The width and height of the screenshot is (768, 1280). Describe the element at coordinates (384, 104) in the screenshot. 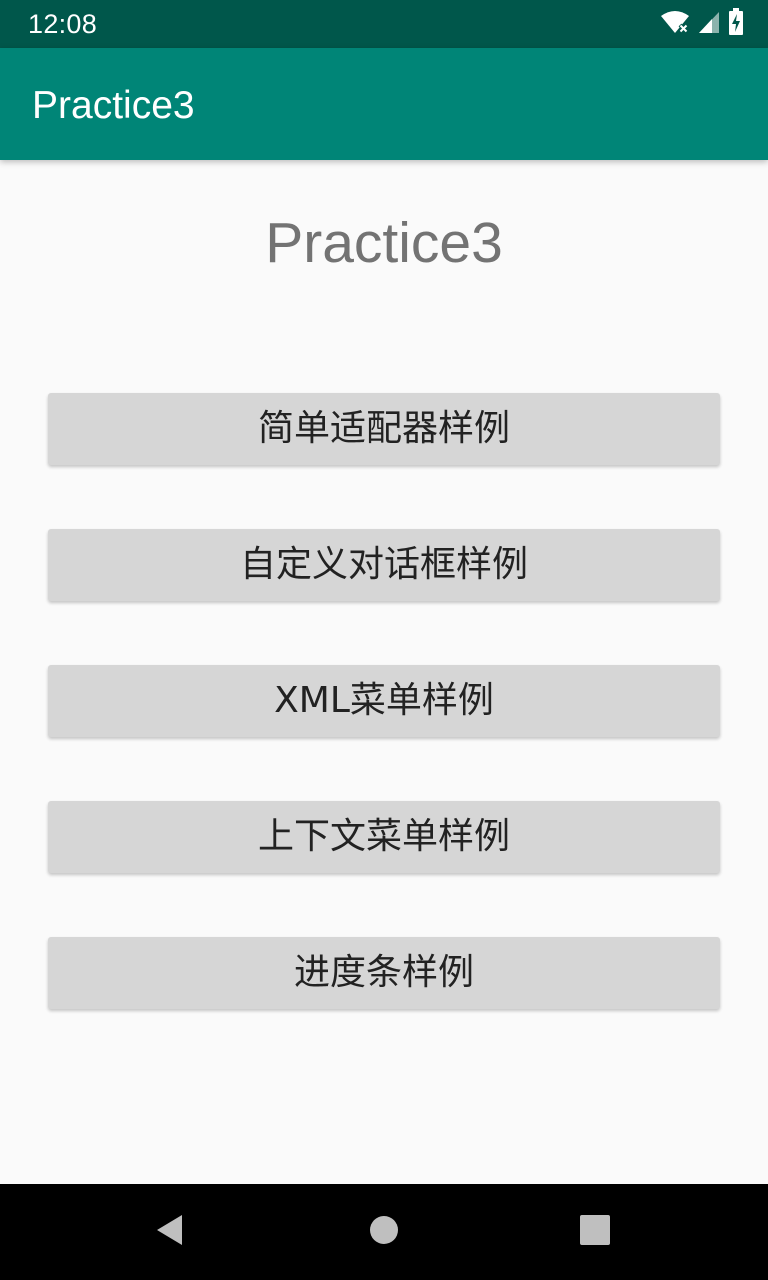

I see `app-bar: Practice3` at that location.